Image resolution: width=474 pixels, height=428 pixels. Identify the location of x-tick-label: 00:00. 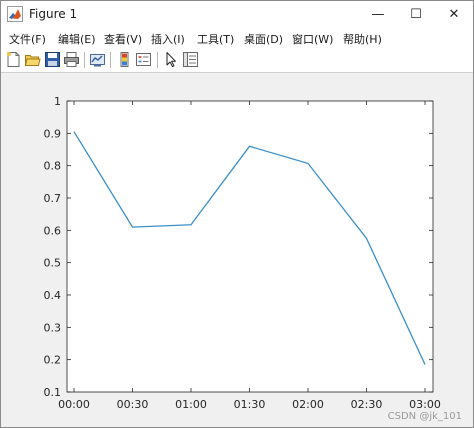
(74, 404).